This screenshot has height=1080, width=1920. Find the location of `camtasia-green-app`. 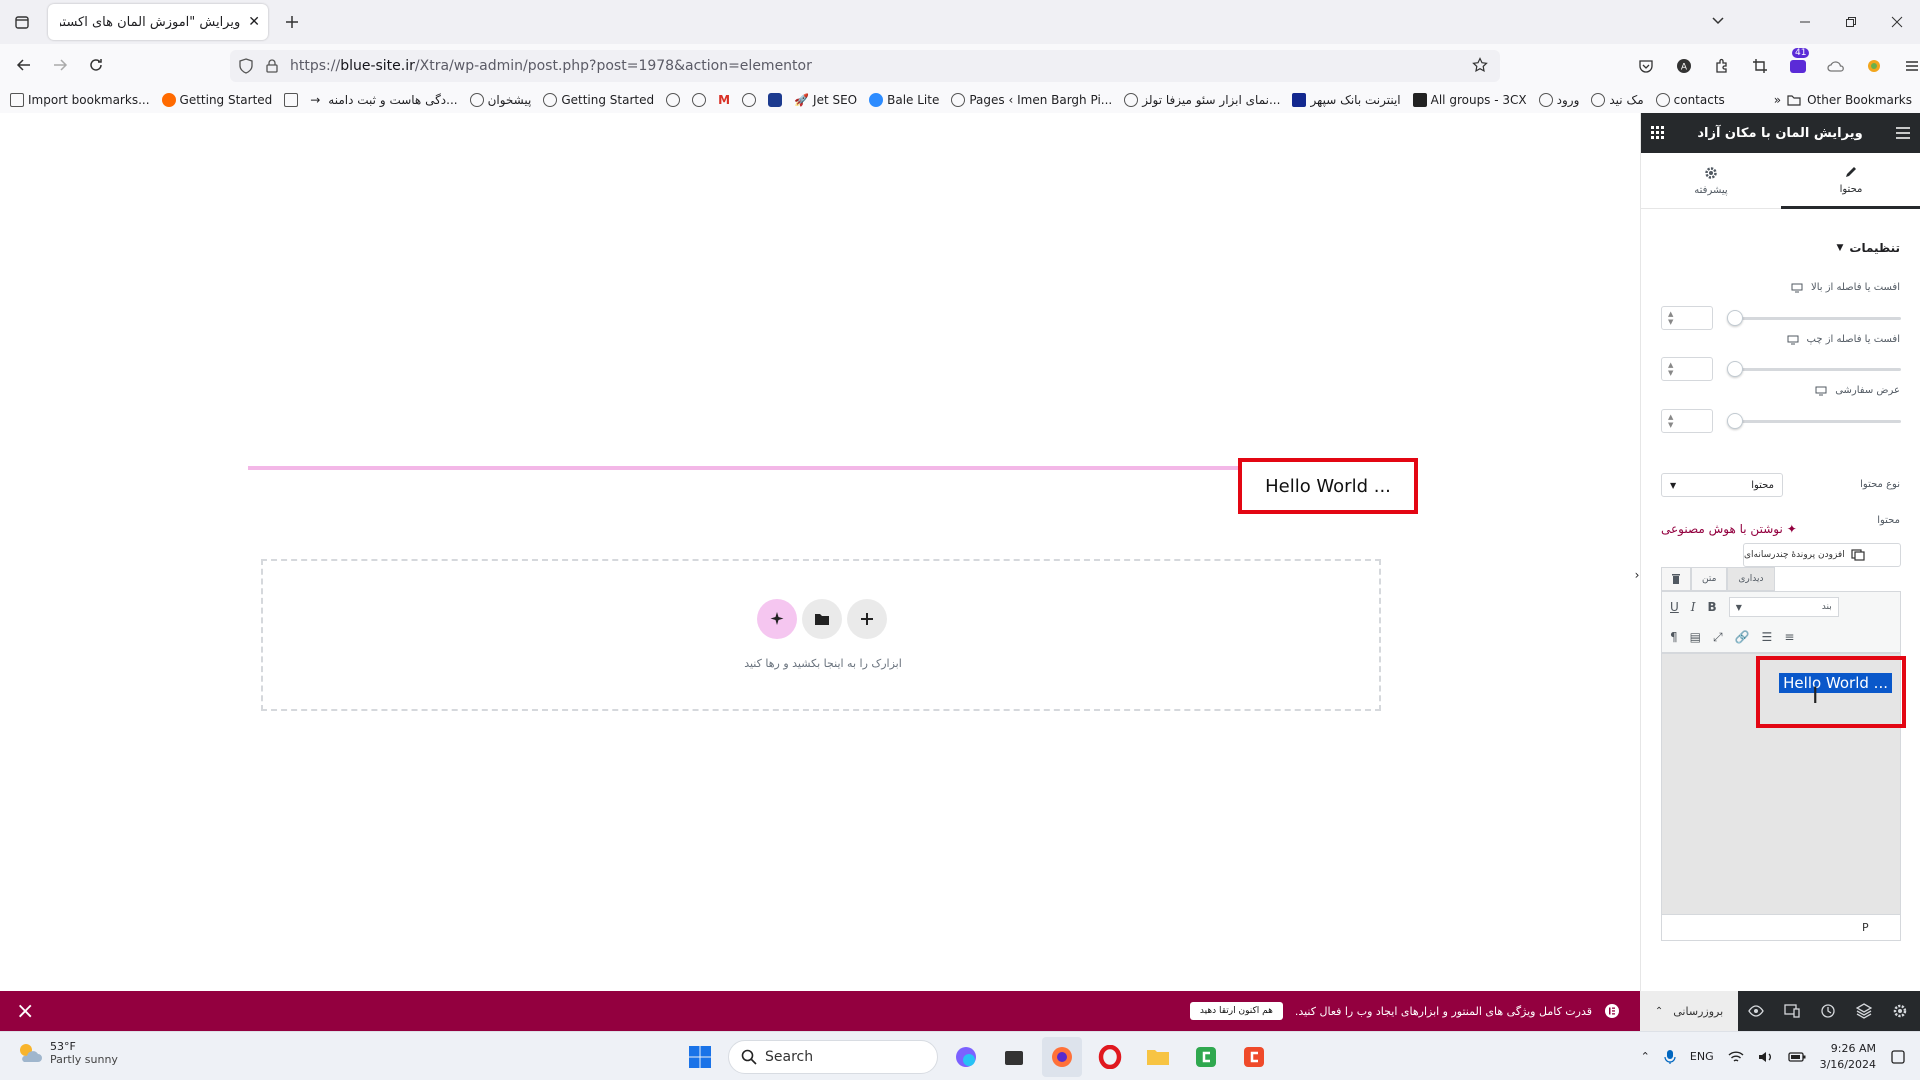

camtasia-green-app is located at coordinates (1206, 1057).